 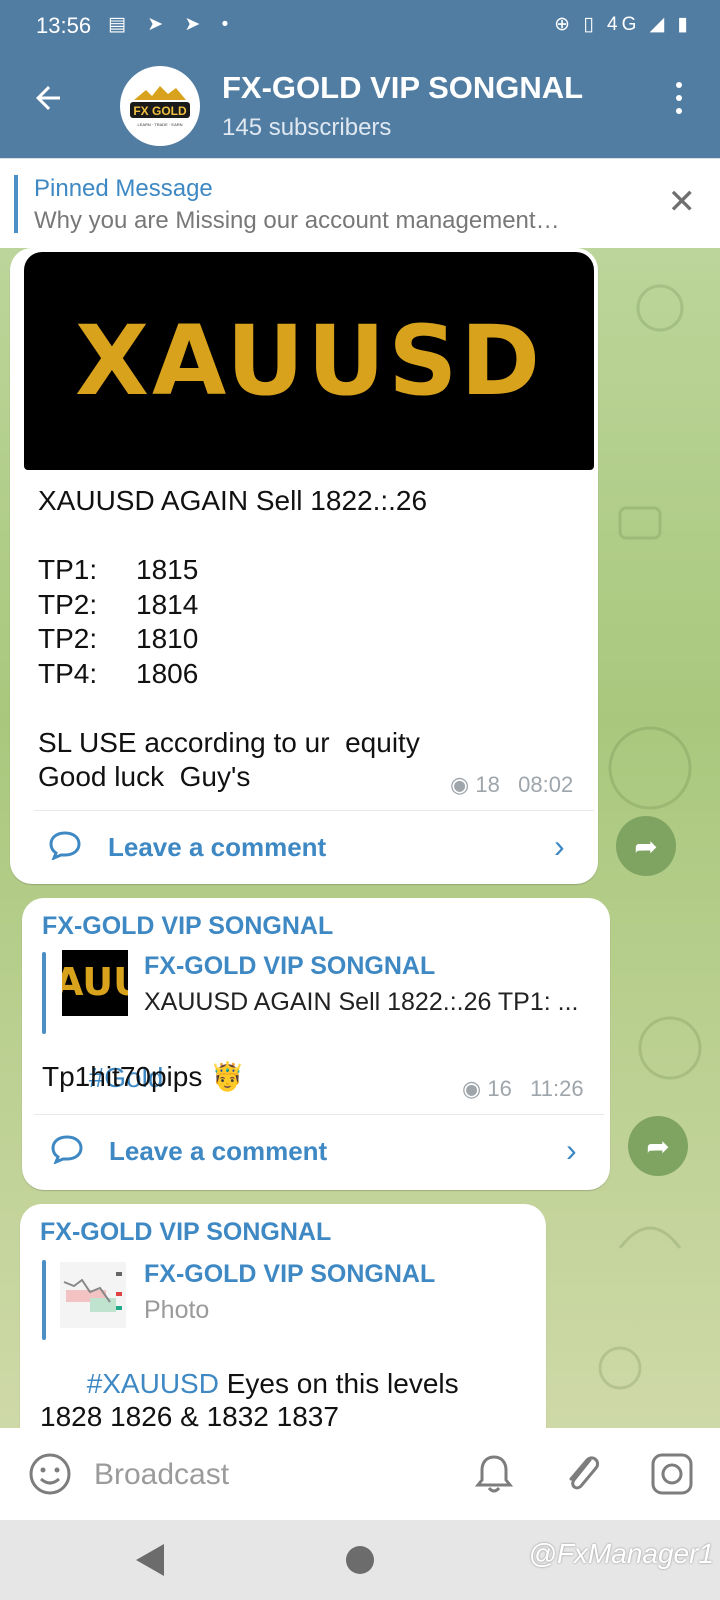 What do you see at coordinates (338, 1383) in the screenshot?
I see `message-body: Eyes on this levels` at bounding box center [338, 1383].